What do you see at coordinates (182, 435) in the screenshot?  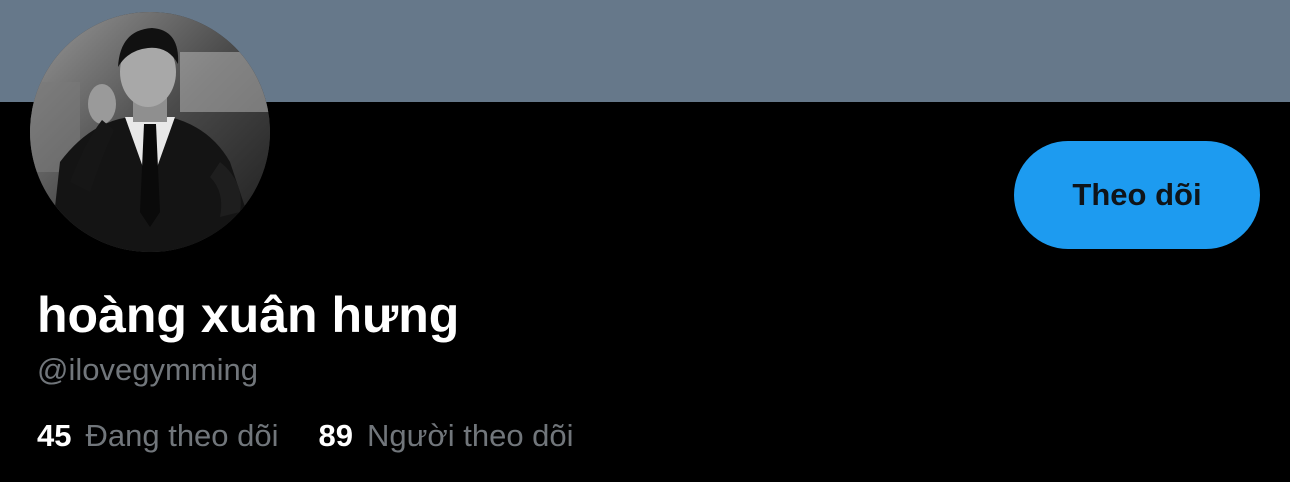 I see `following-label: Đang theo dõi` at bounding box center [182, 435].